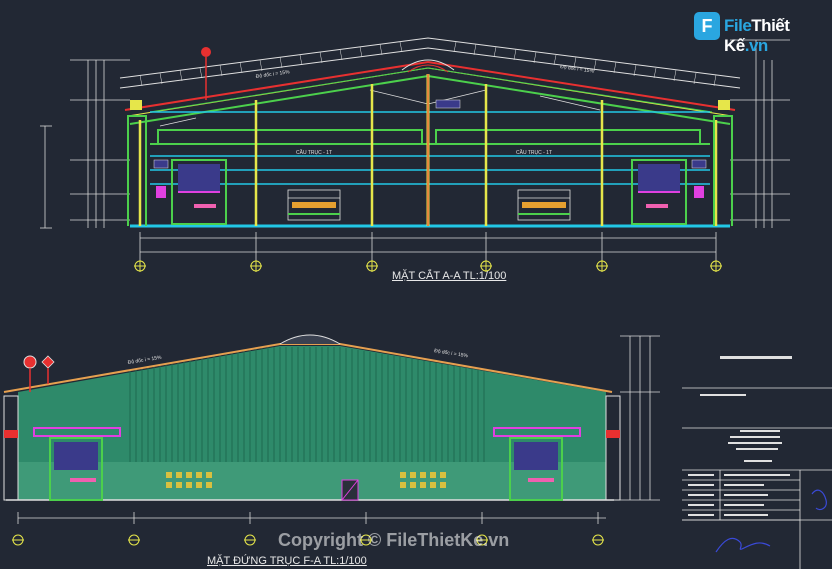 The width and height of the screenshot is (832, 569). I want to click on section-door-left, so click(199, 192).